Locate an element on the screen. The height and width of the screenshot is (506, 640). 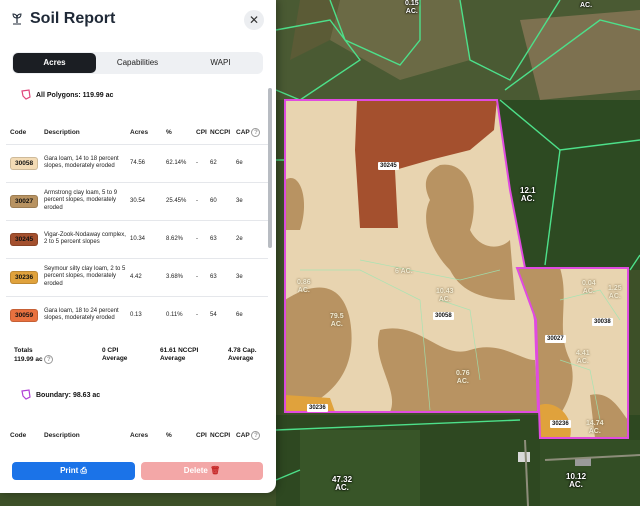
soil-acres-text: 10.34 is located at coordinates (138, 239).